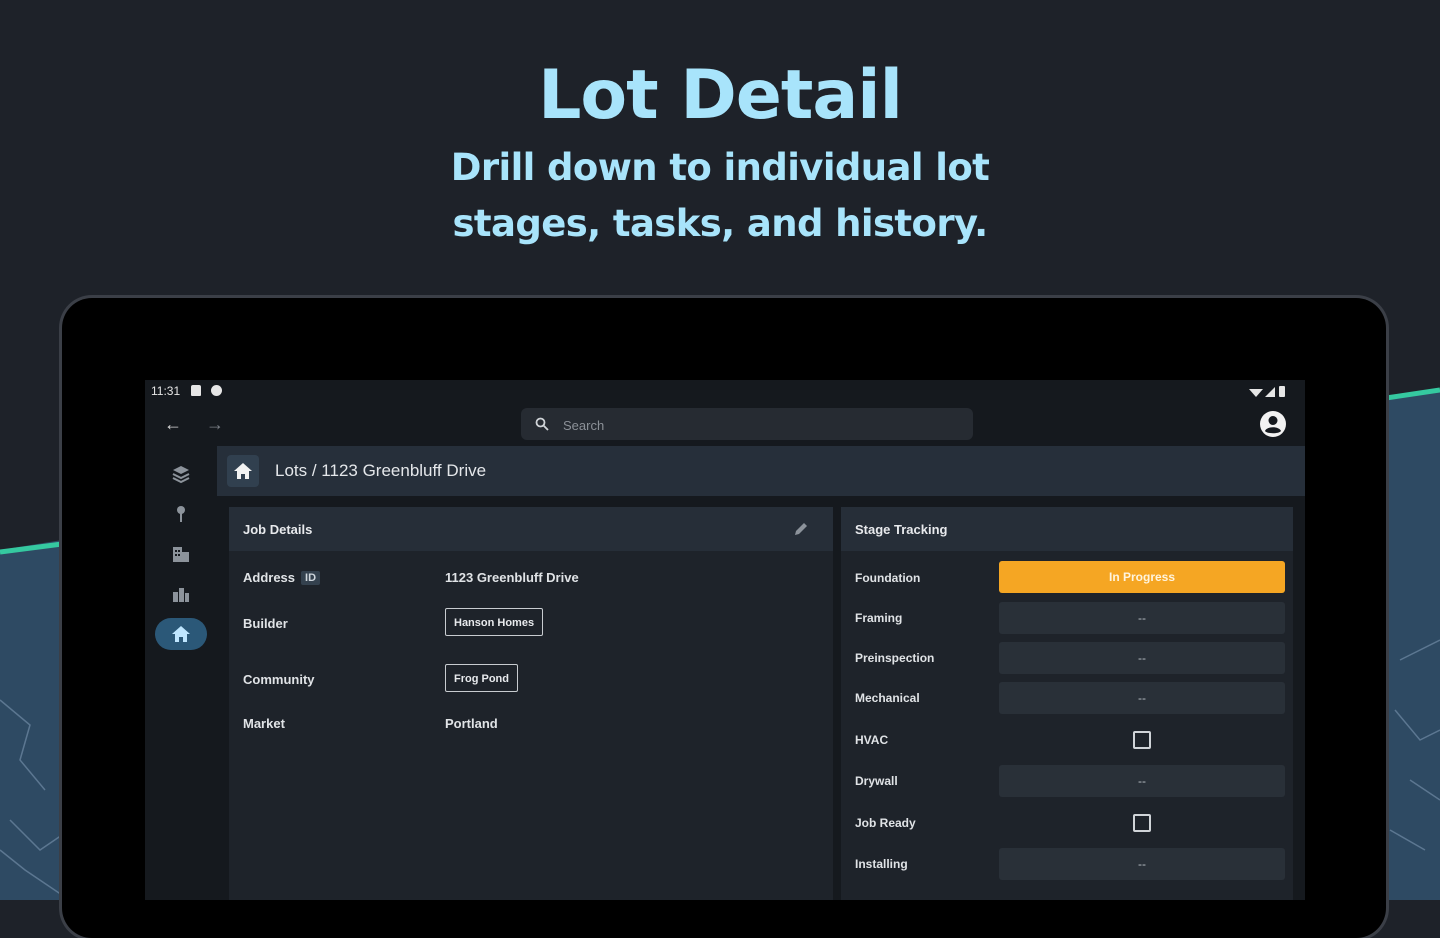 The image size is (1440, 938). I want to click on search-bar, so click(747, 424).